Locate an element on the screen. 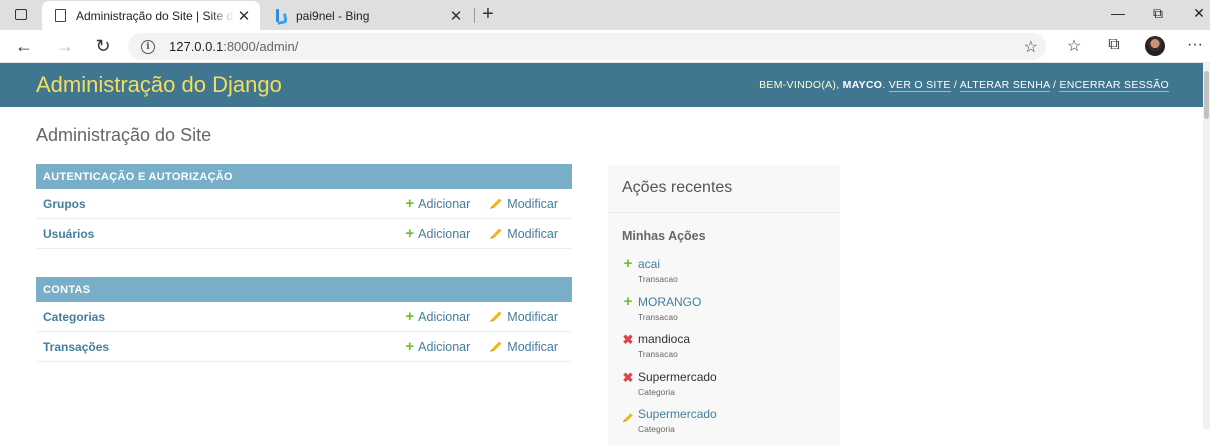  model-row-groups: Grupos + Adicionar Modificar is located at coordinates (304, 204).